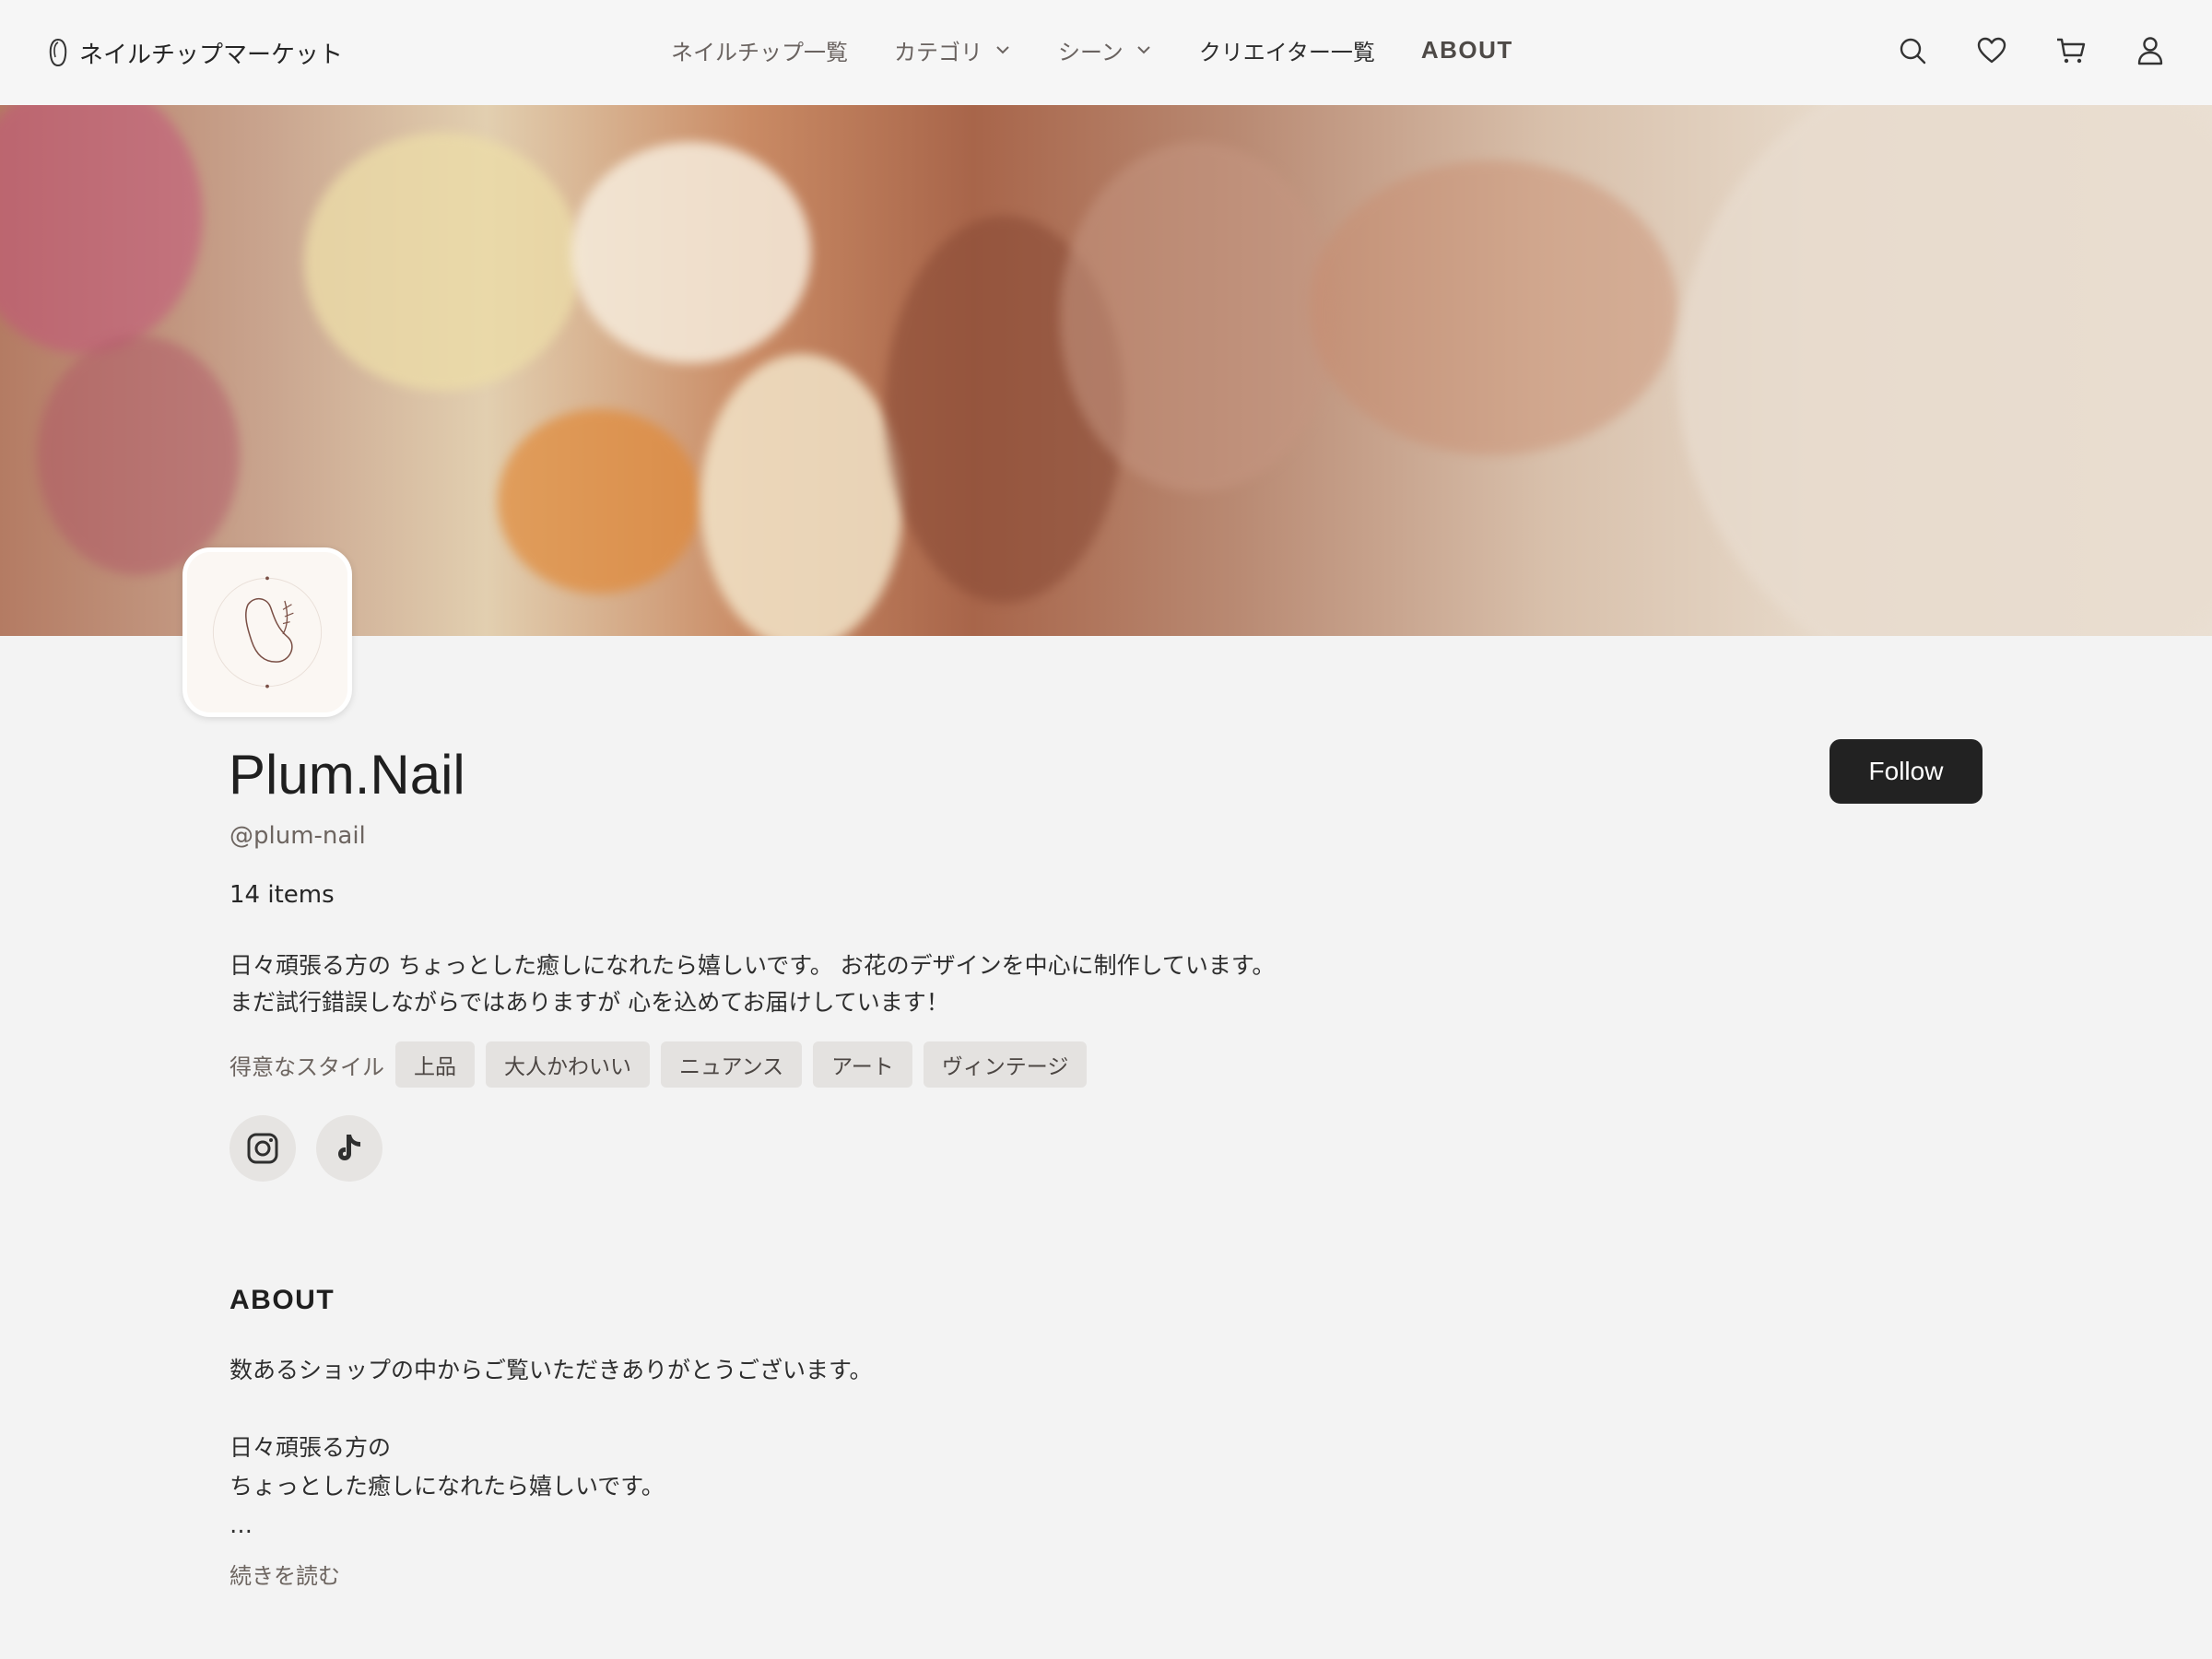  I want to click on nav-creators: クリエイター一覧, so click(1287, 50).